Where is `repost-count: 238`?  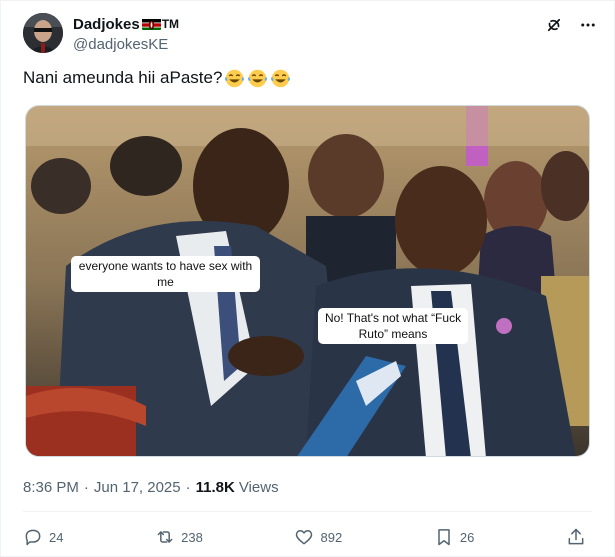
repost-count: 238 is located at coordinates (192, 537).